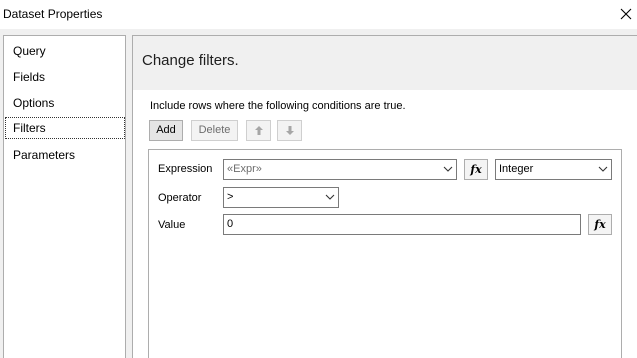  Describe the element at coordinates (65, 155) in the screenshot. I see `sidebar-item-parameters: Parameters` at that location.